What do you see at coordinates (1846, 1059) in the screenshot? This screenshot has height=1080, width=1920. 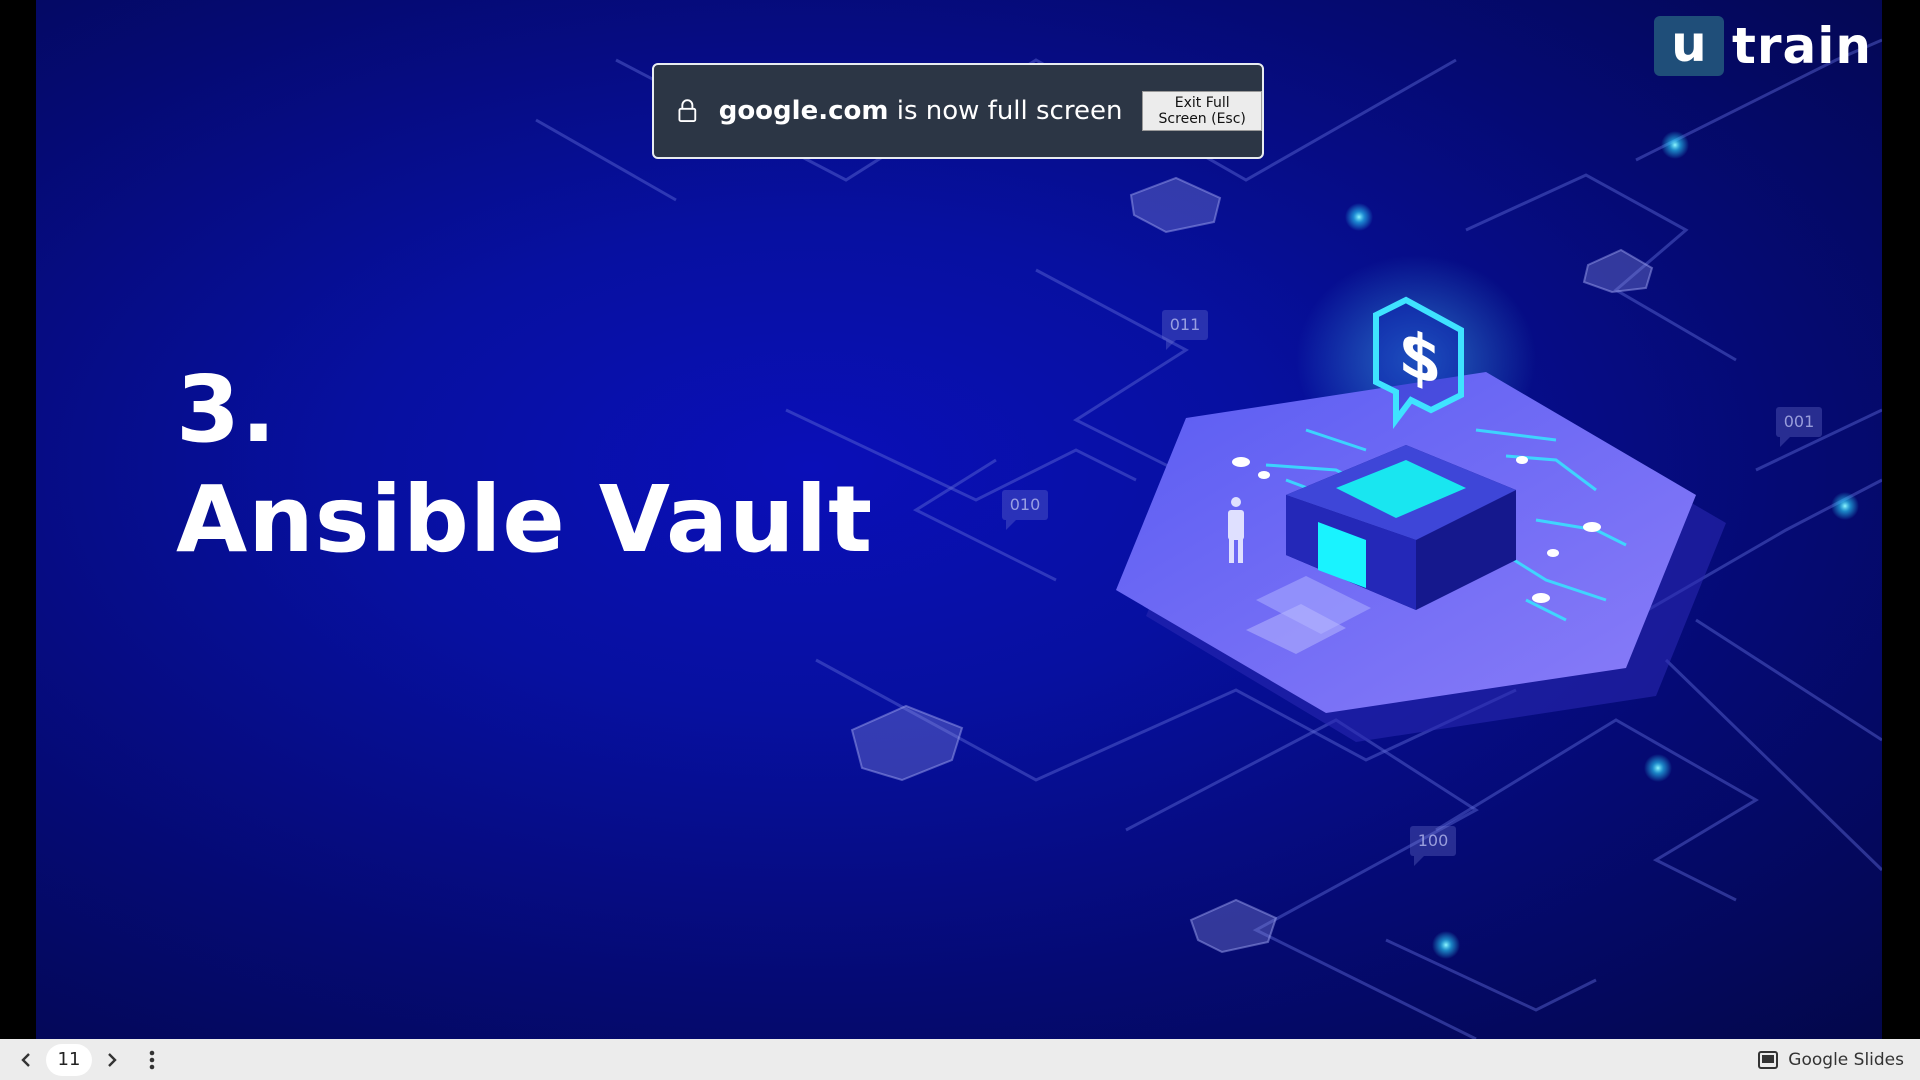 I see `app-label: Google Slides` at bounding box center [1846, 1059].